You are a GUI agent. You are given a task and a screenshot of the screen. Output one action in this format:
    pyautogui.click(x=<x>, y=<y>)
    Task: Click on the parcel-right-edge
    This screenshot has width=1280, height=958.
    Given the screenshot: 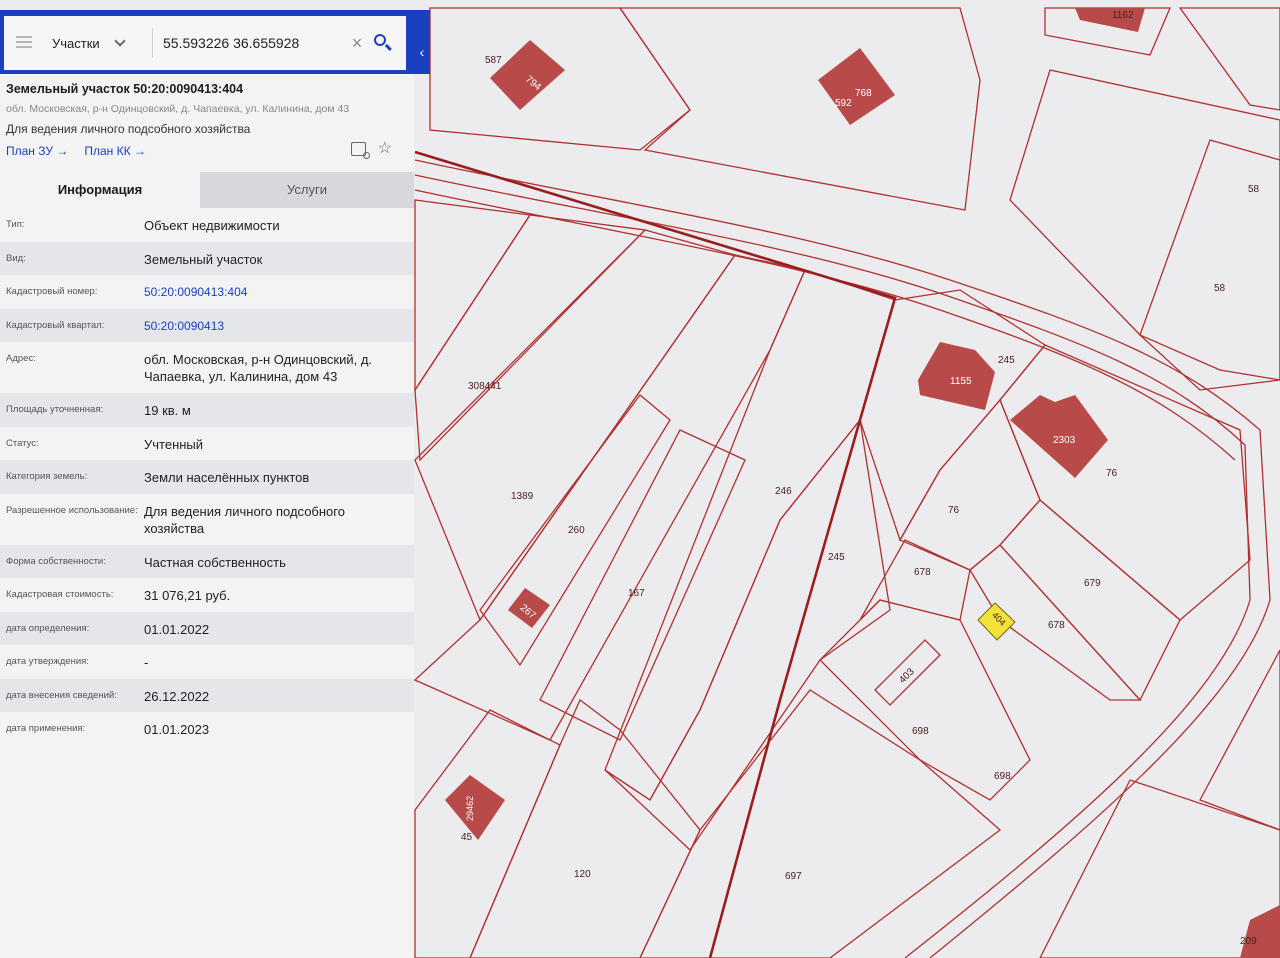 What is the action you would take?
    pyautogui.click(x=1239, y=740)
    